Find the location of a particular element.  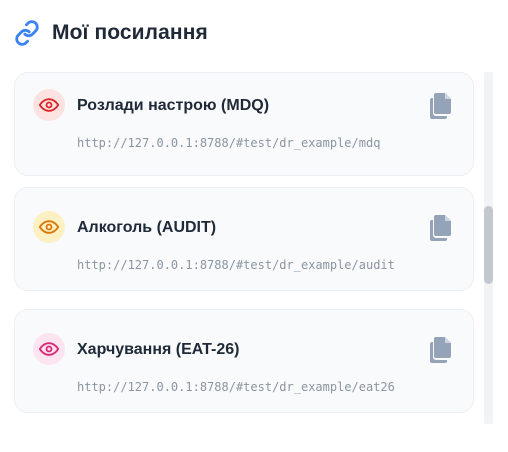

link-name: Розлади настрою (MDQ) is located at coordinates (173, 105).